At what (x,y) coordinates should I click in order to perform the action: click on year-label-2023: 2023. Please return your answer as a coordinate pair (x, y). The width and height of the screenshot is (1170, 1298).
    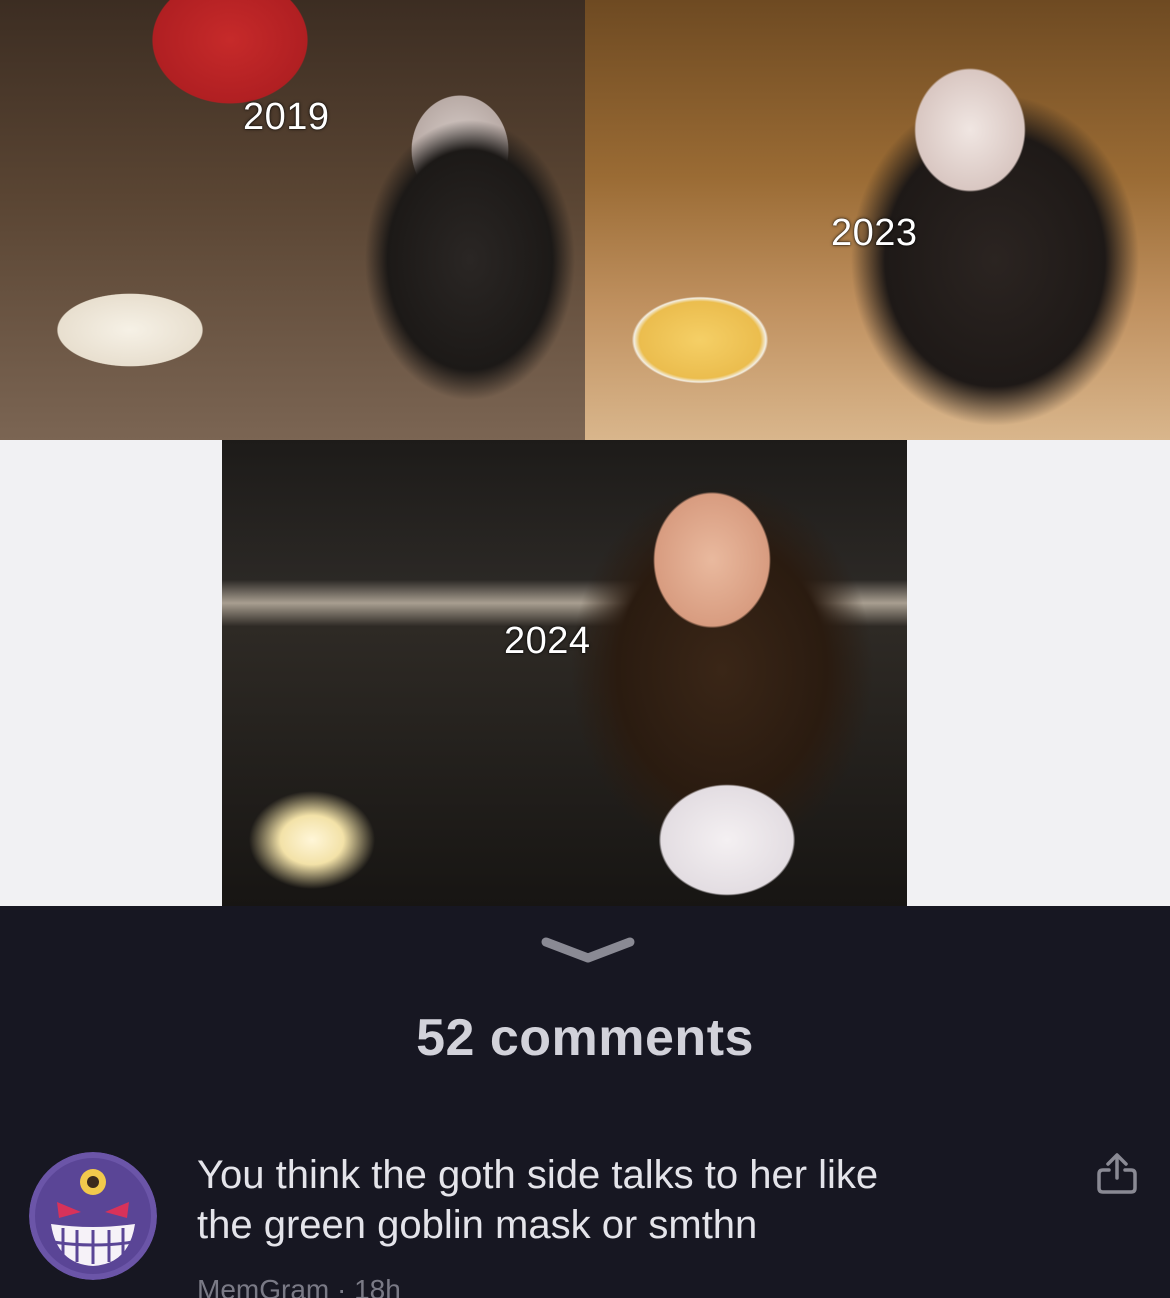
    Looking at the image, I should click on (874, 233).